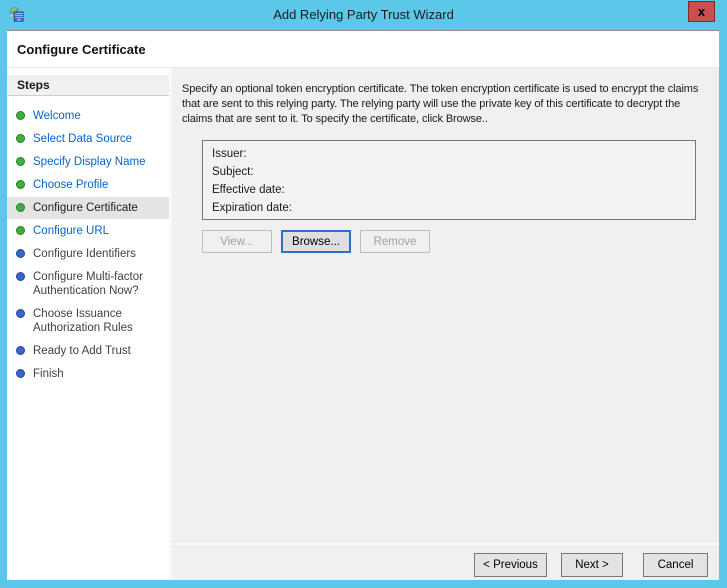 The height and width of the screenshot is (588, 727). I want to click on next-button: Next >, so click(592, 565).